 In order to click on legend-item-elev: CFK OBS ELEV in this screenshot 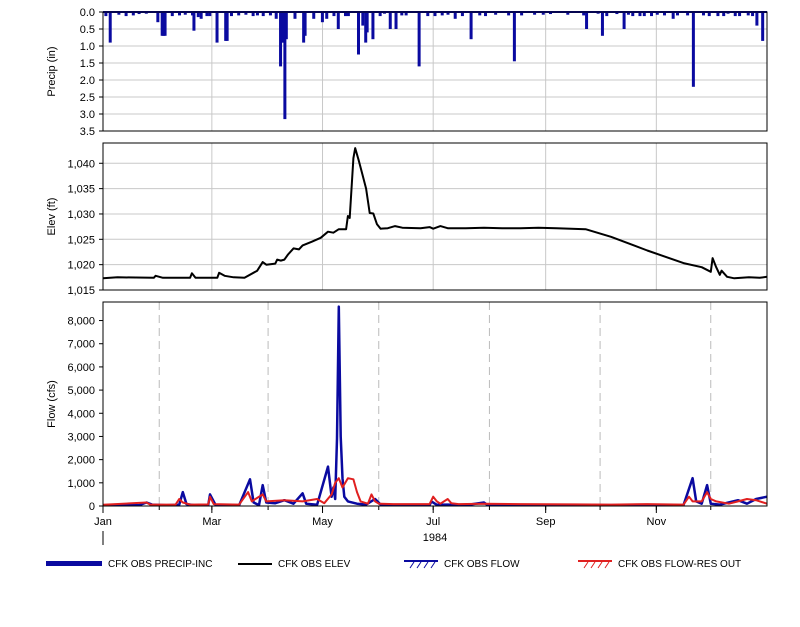, I will do `click(294, 564)`.